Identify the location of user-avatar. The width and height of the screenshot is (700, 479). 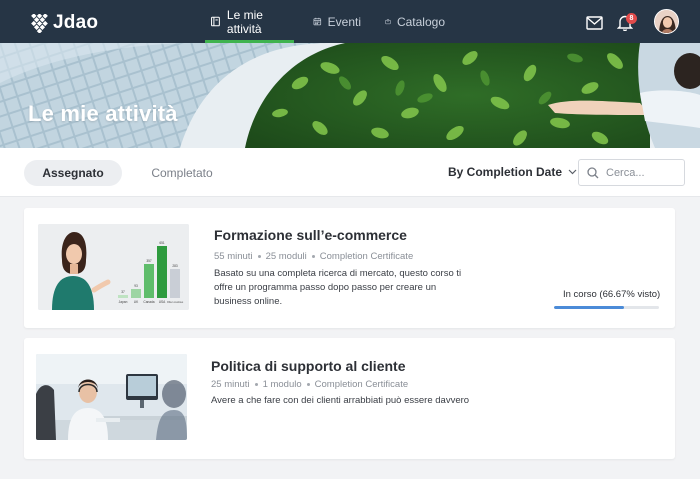
(666, 21).